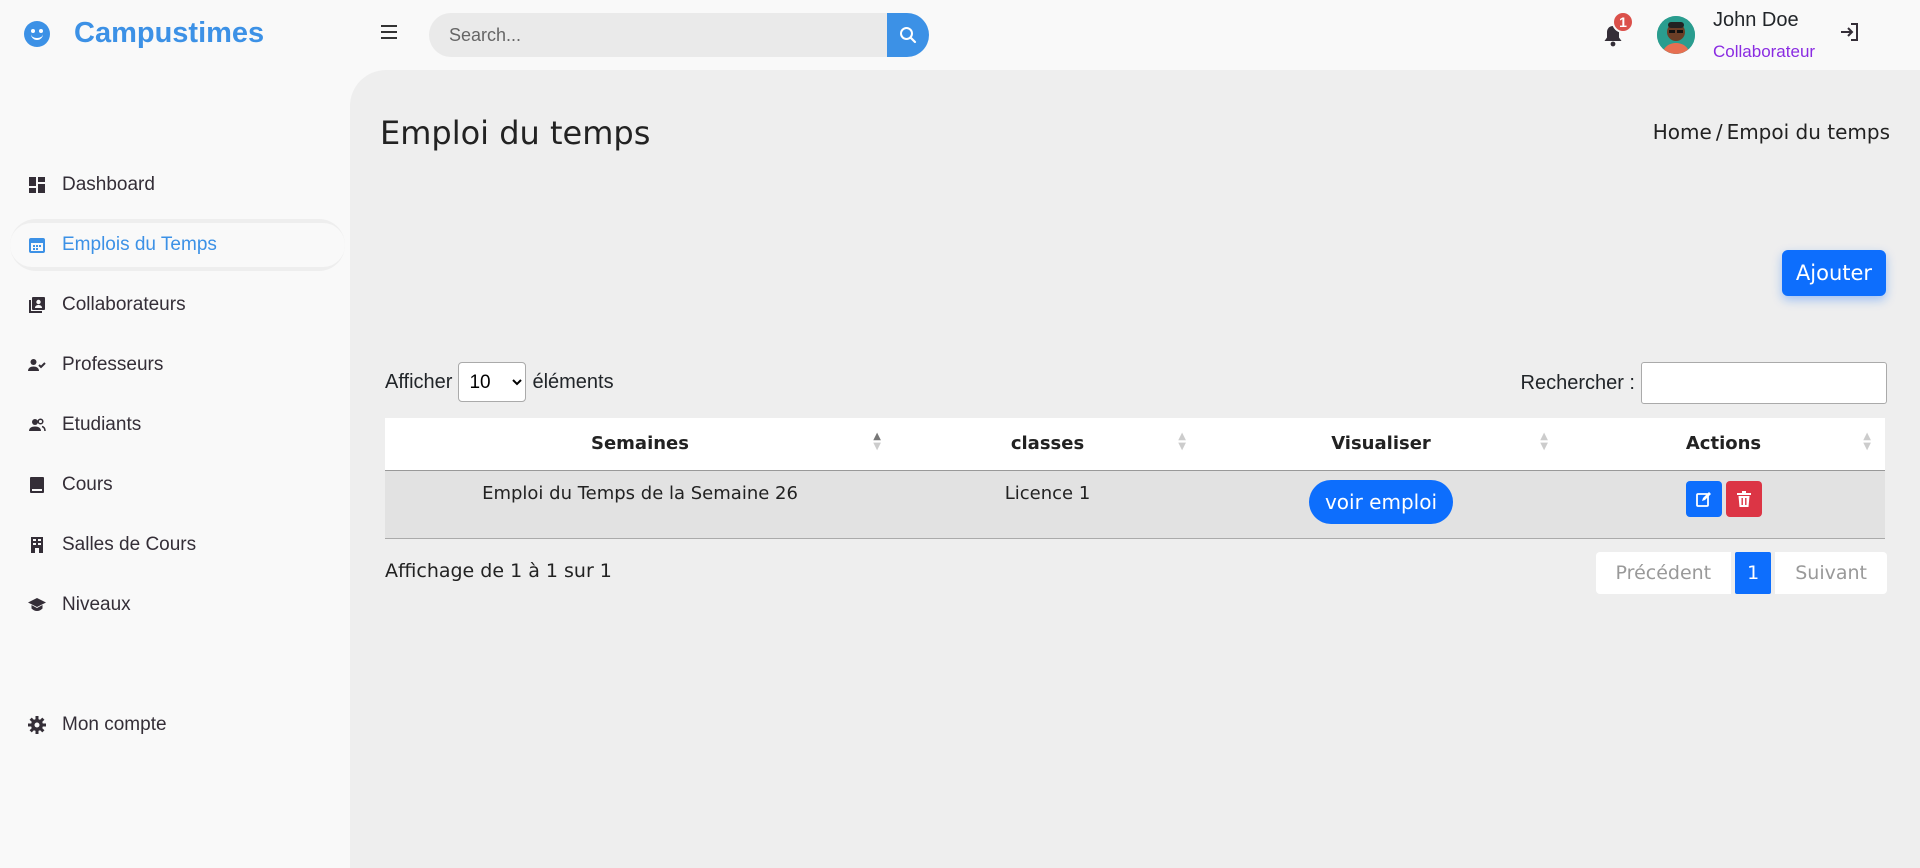 This screenshot has height=868, width=1920. I want to click on edit-button, so click(1703, 498).